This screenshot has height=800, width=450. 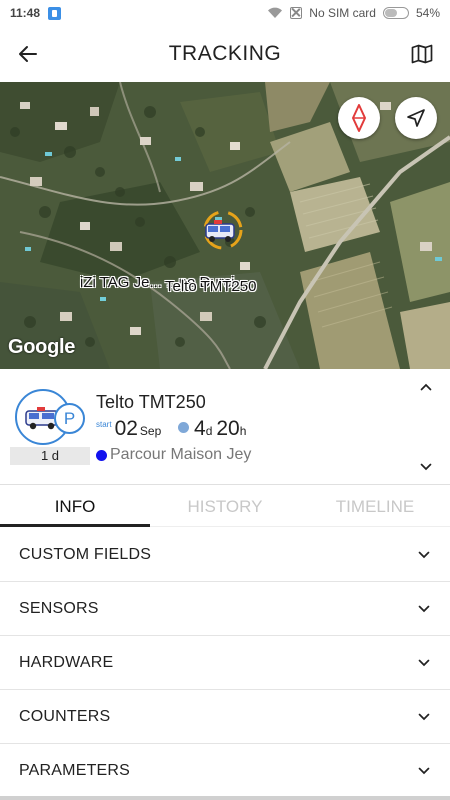 What do you see at coordinates (151, 402) in the screenshot?
I see `device-name: Telto TMT250` at bounding box center [151, 402].